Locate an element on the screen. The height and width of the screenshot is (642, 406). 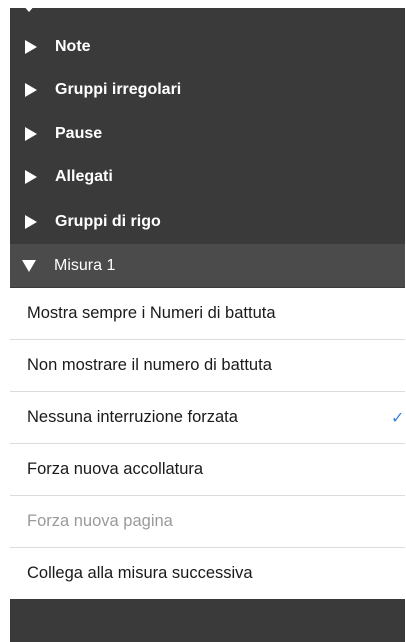
section-gruppi-irregolari: Gruppi irregolari is located at coordinates (207, 89).